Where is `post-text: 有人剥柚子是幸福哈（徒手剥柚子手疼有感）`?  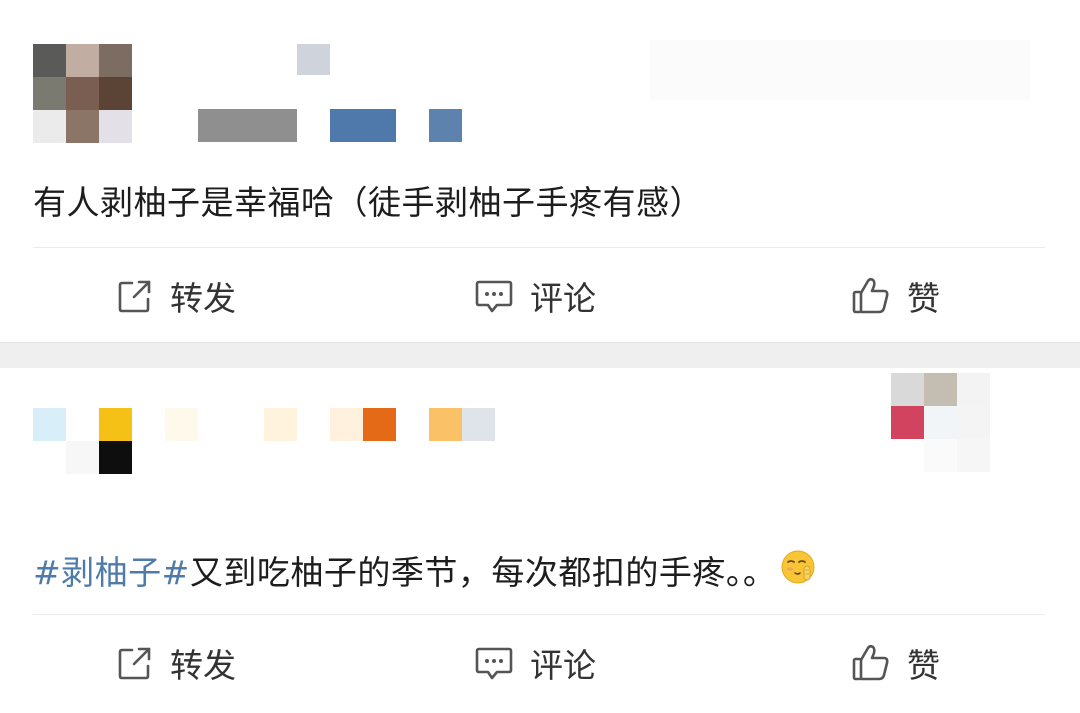 post-text: 有人剥柚子是幸福哈（徒手剥柚子手疼有感） is located at coordinates (368, 200).